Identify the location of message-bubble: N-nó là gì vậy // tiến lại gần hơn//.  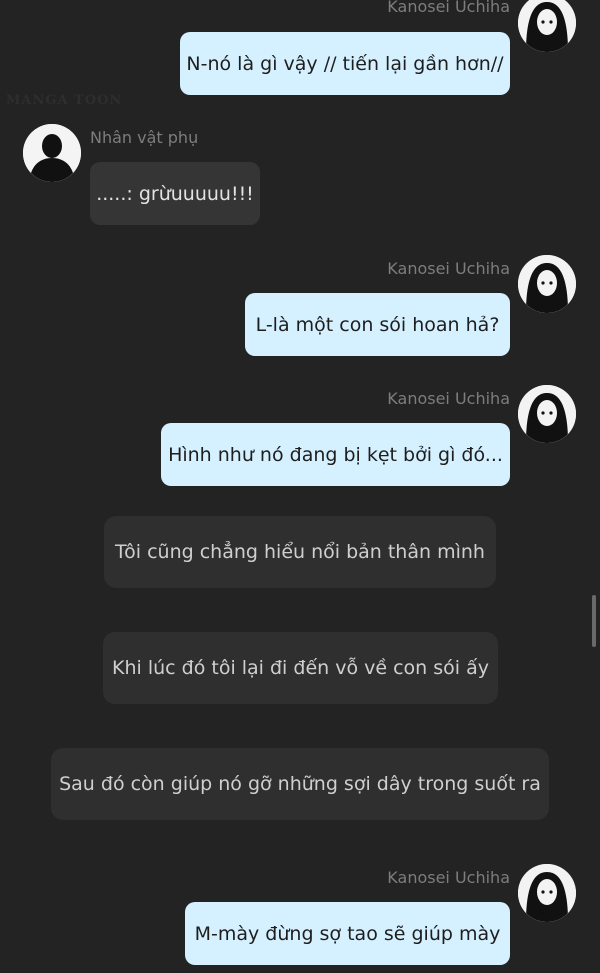
(345, 63).